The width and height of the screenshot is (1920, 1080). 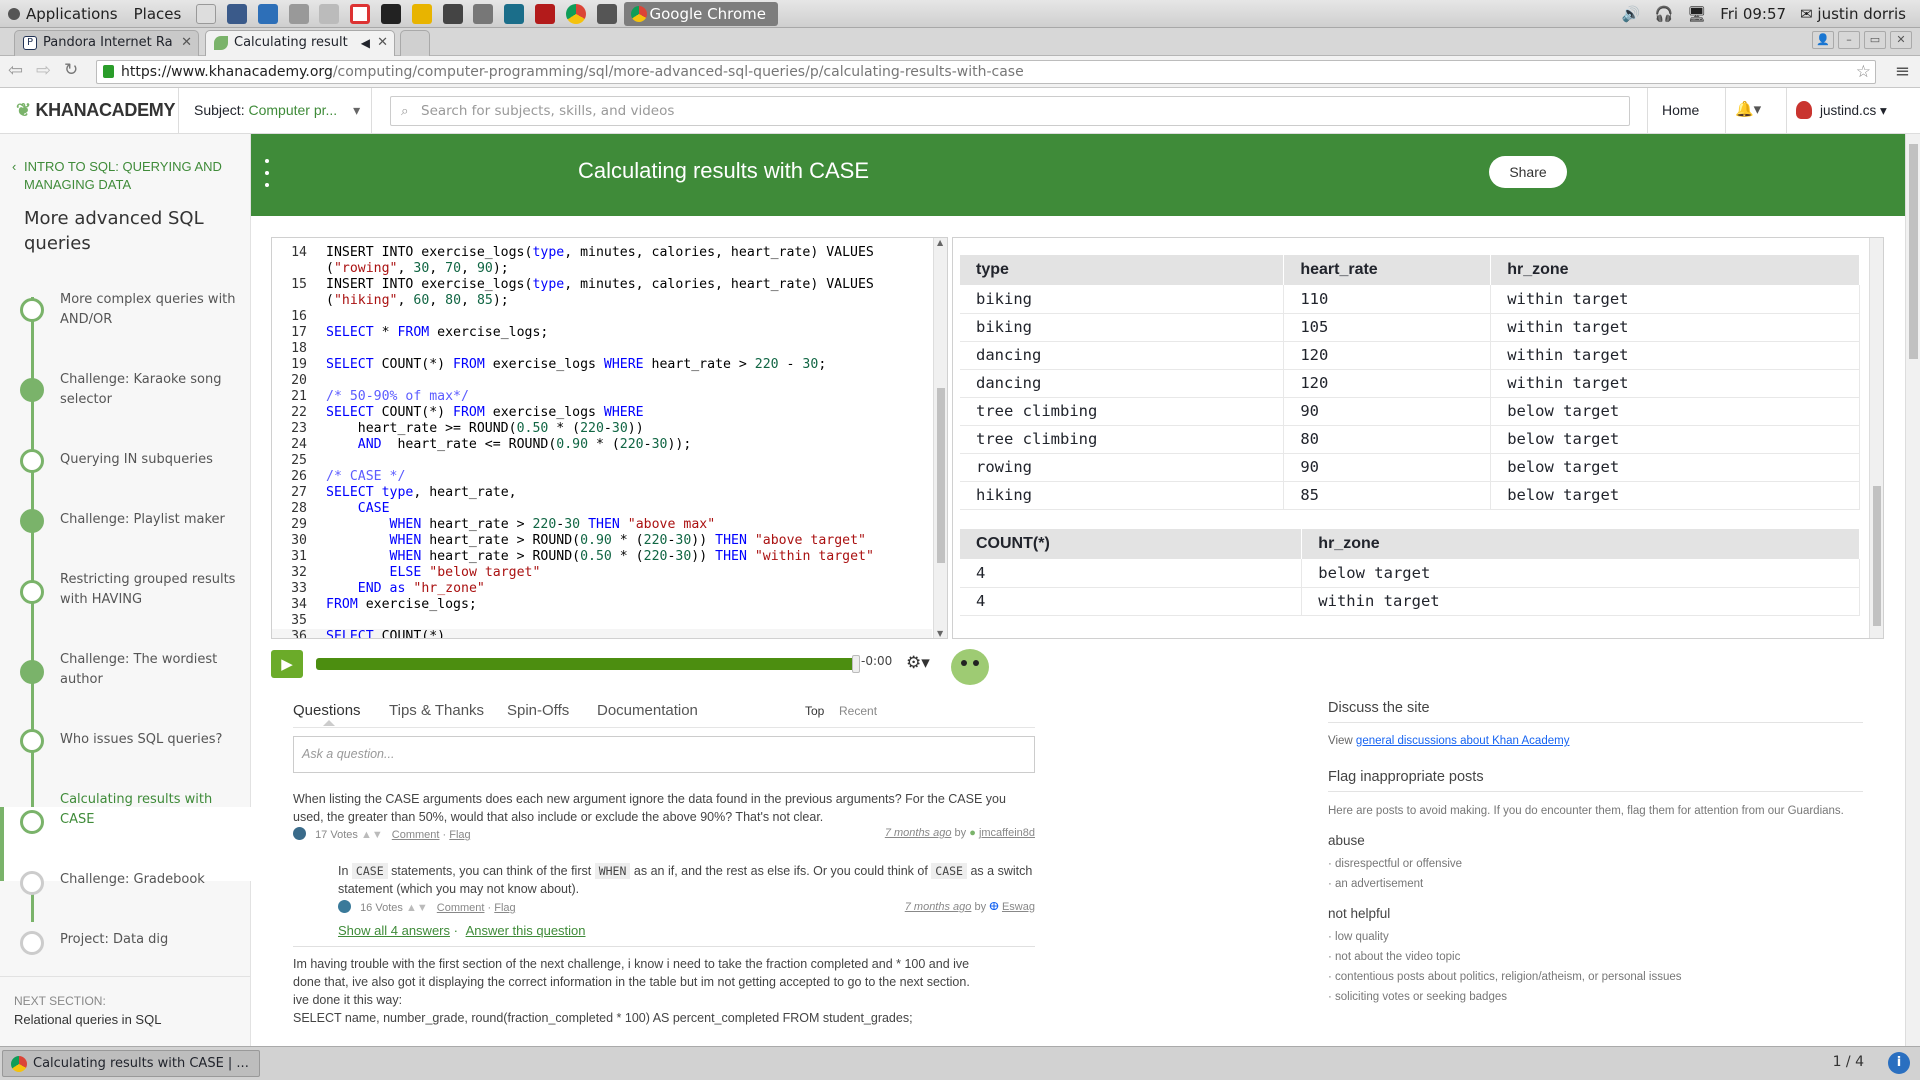 What do you see at coordinates (538, 710) in the screenshot?
I see `tab-spin-offs: Spin-Offs` at bounding box center [538, 710].